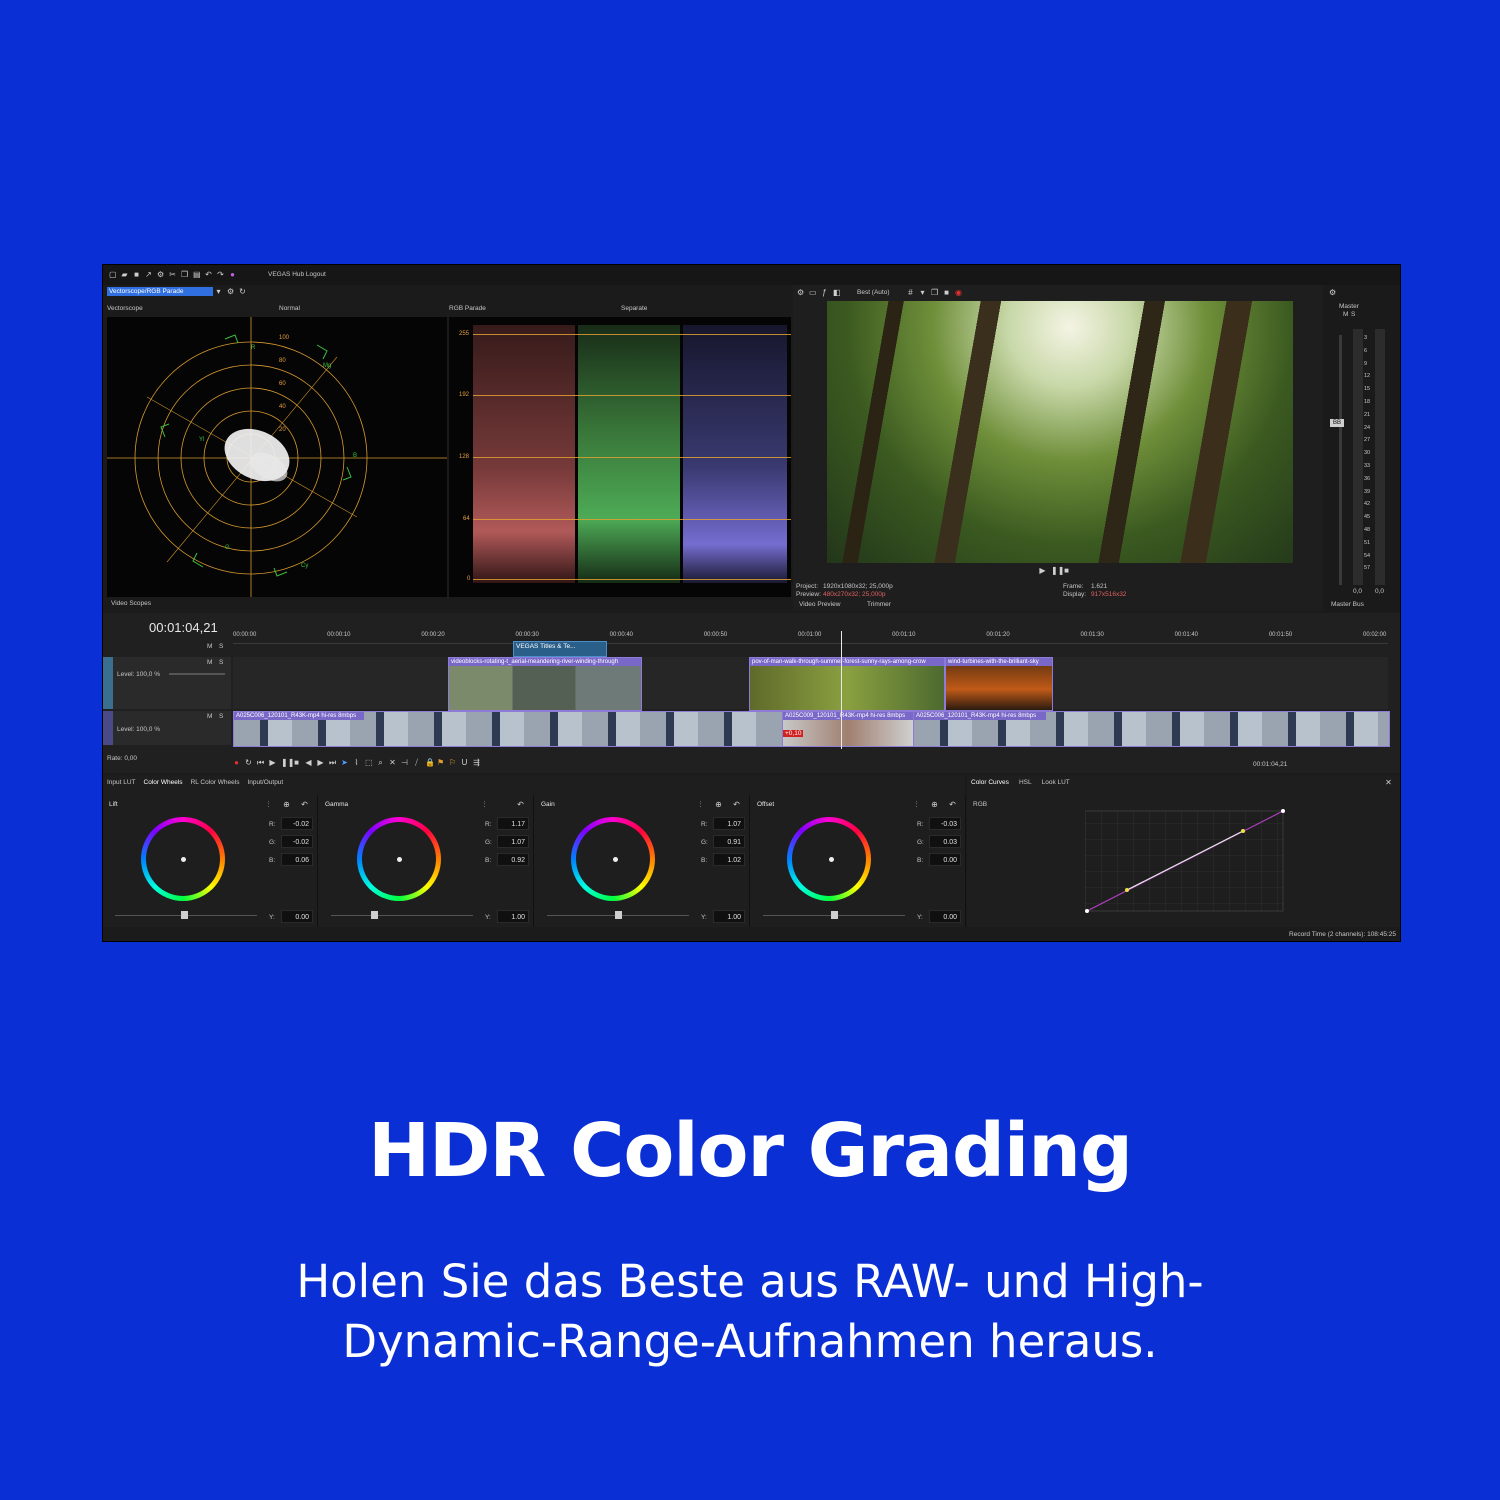 The height and width of the screenshot is (1500, 1500). Describe the element at coordinates (999, 684) in the screenshot. I see `clip-wind-turbines: wind-turbines-with-the-brilliant-sky` at that location.